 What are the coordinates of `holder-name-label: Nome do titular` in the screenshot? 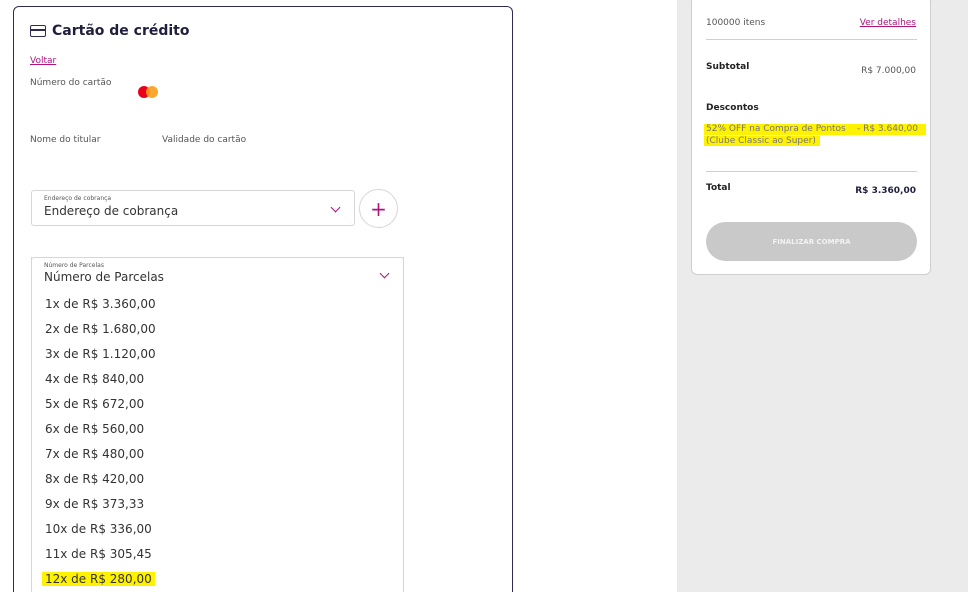 It's located at (65, 140).